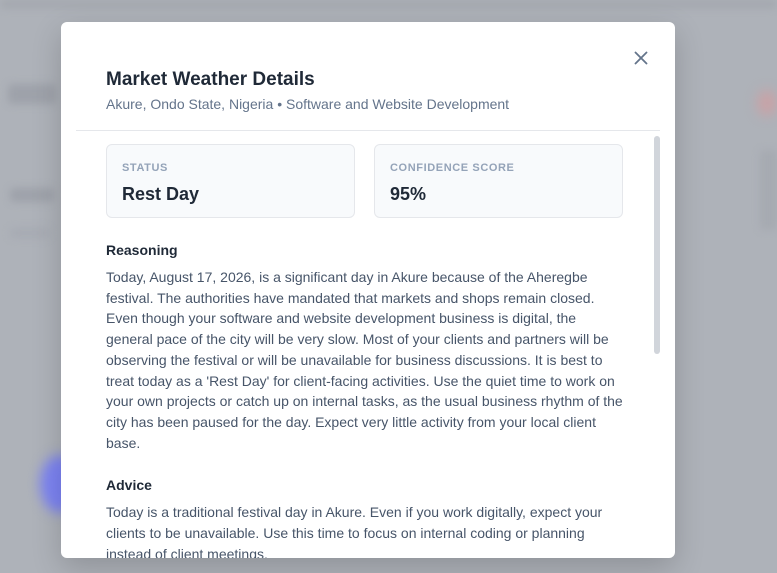 This screenshot has width=777, height=573. I want to click on close-icon, so click(641, 58).